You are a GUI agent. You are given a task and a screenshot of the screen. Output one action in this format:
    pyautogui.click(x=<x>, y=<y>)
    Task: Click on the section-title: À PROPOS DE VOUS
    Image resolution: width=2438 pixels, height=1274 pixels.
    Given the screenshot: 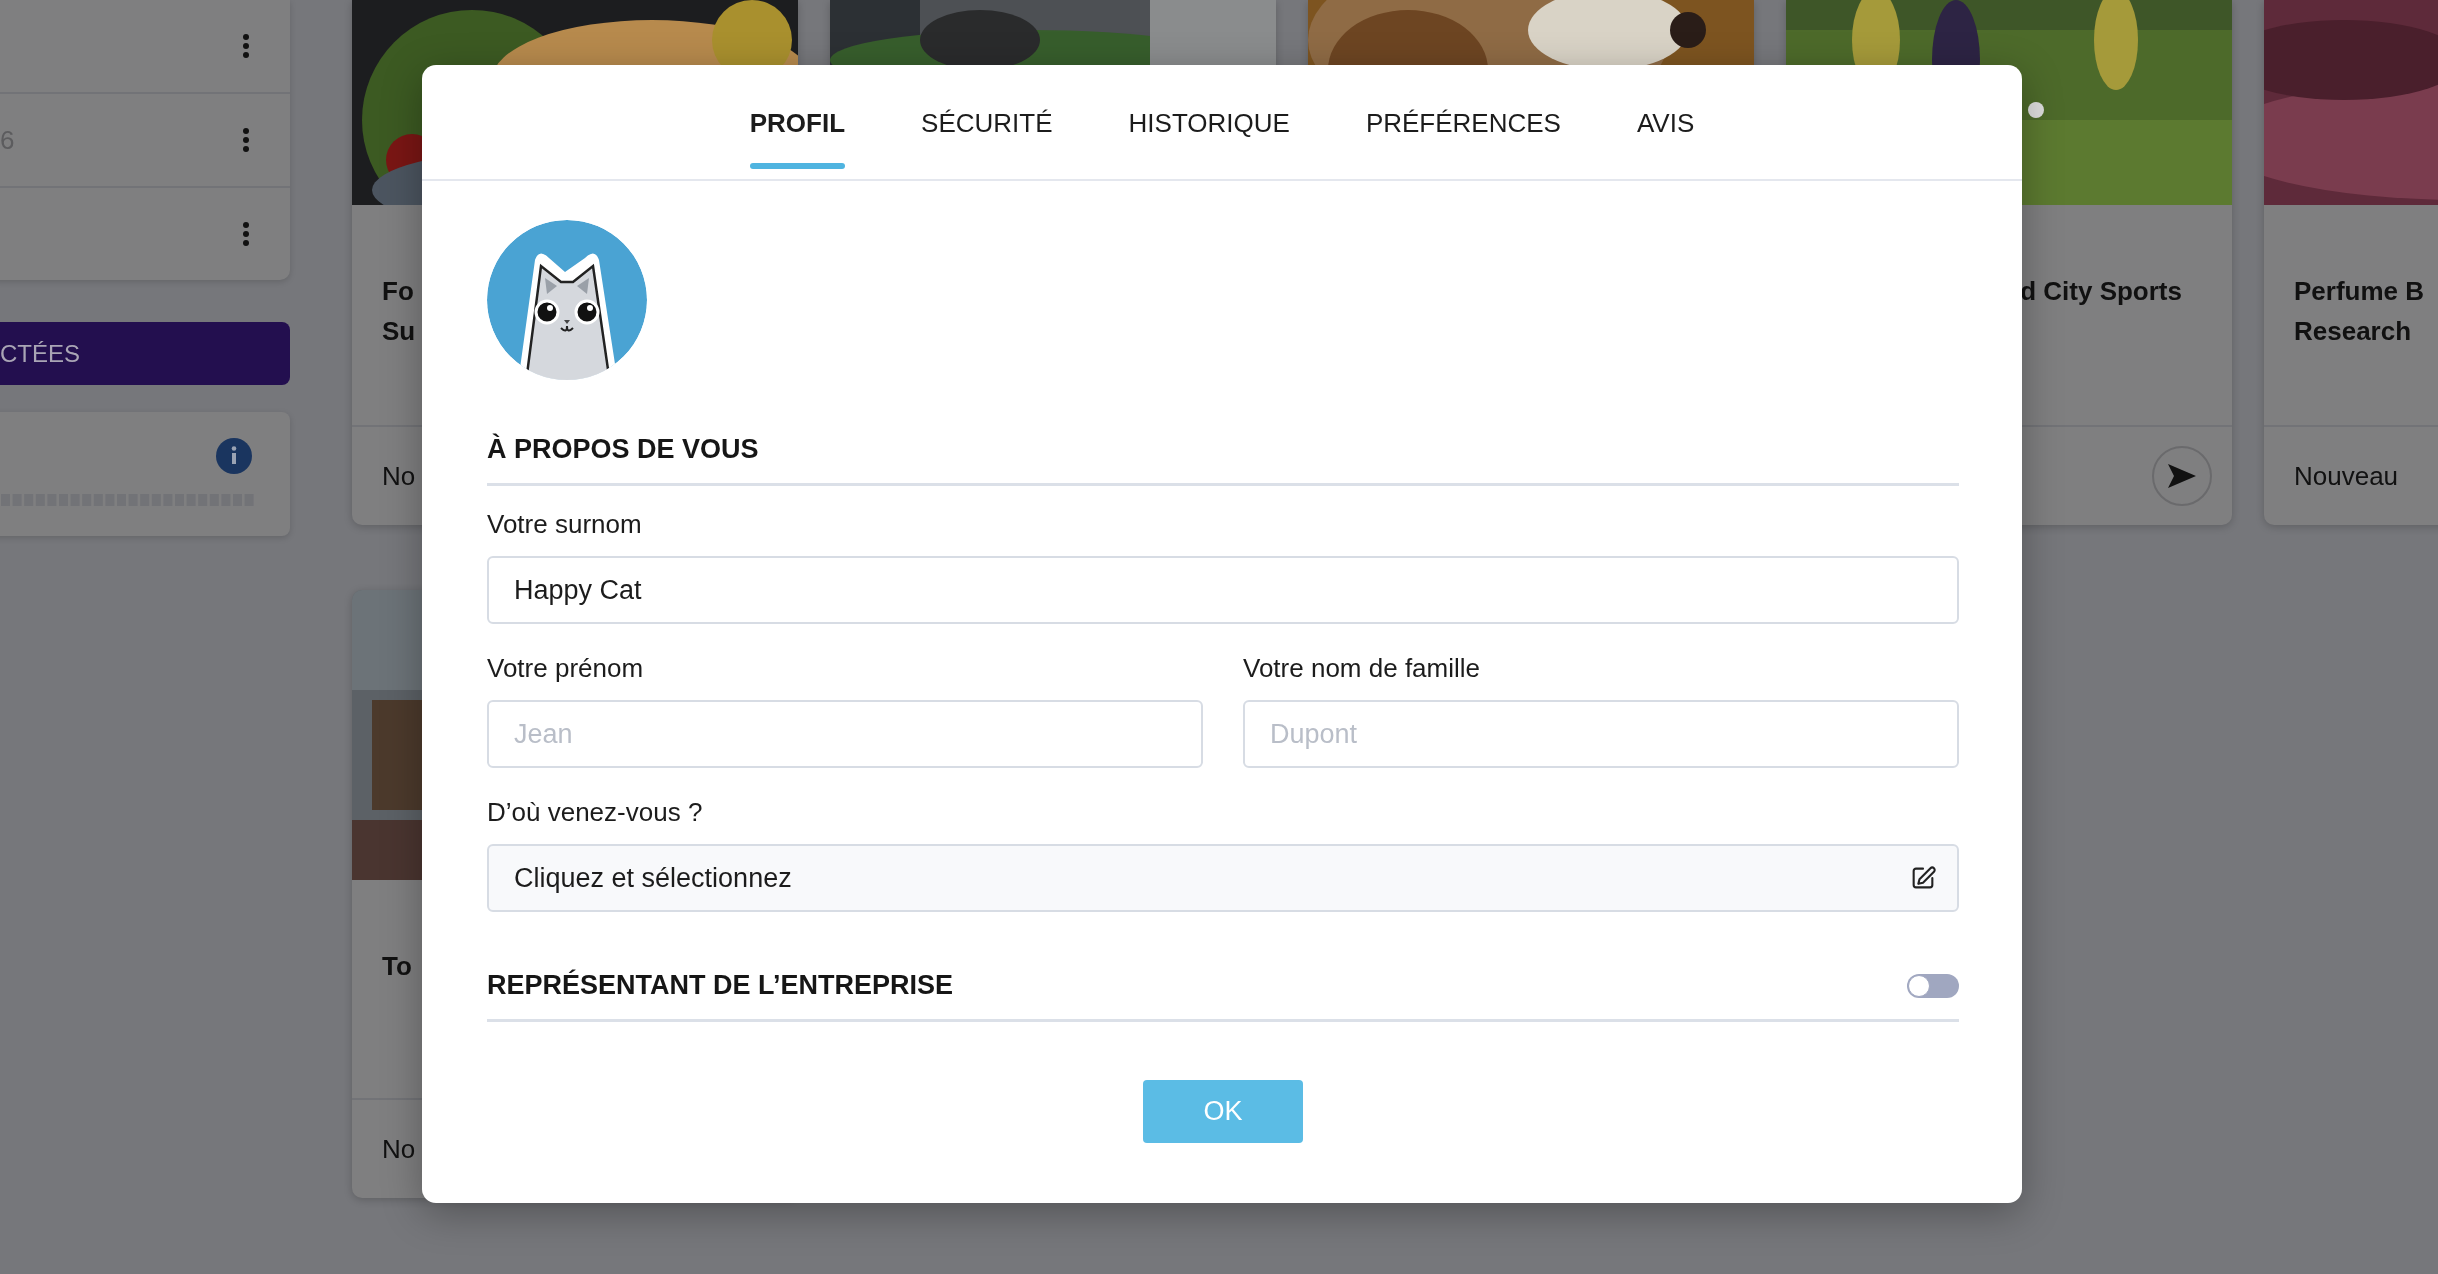 What is the action you would take?
    pyautogui.click(x=623, y=449)
    